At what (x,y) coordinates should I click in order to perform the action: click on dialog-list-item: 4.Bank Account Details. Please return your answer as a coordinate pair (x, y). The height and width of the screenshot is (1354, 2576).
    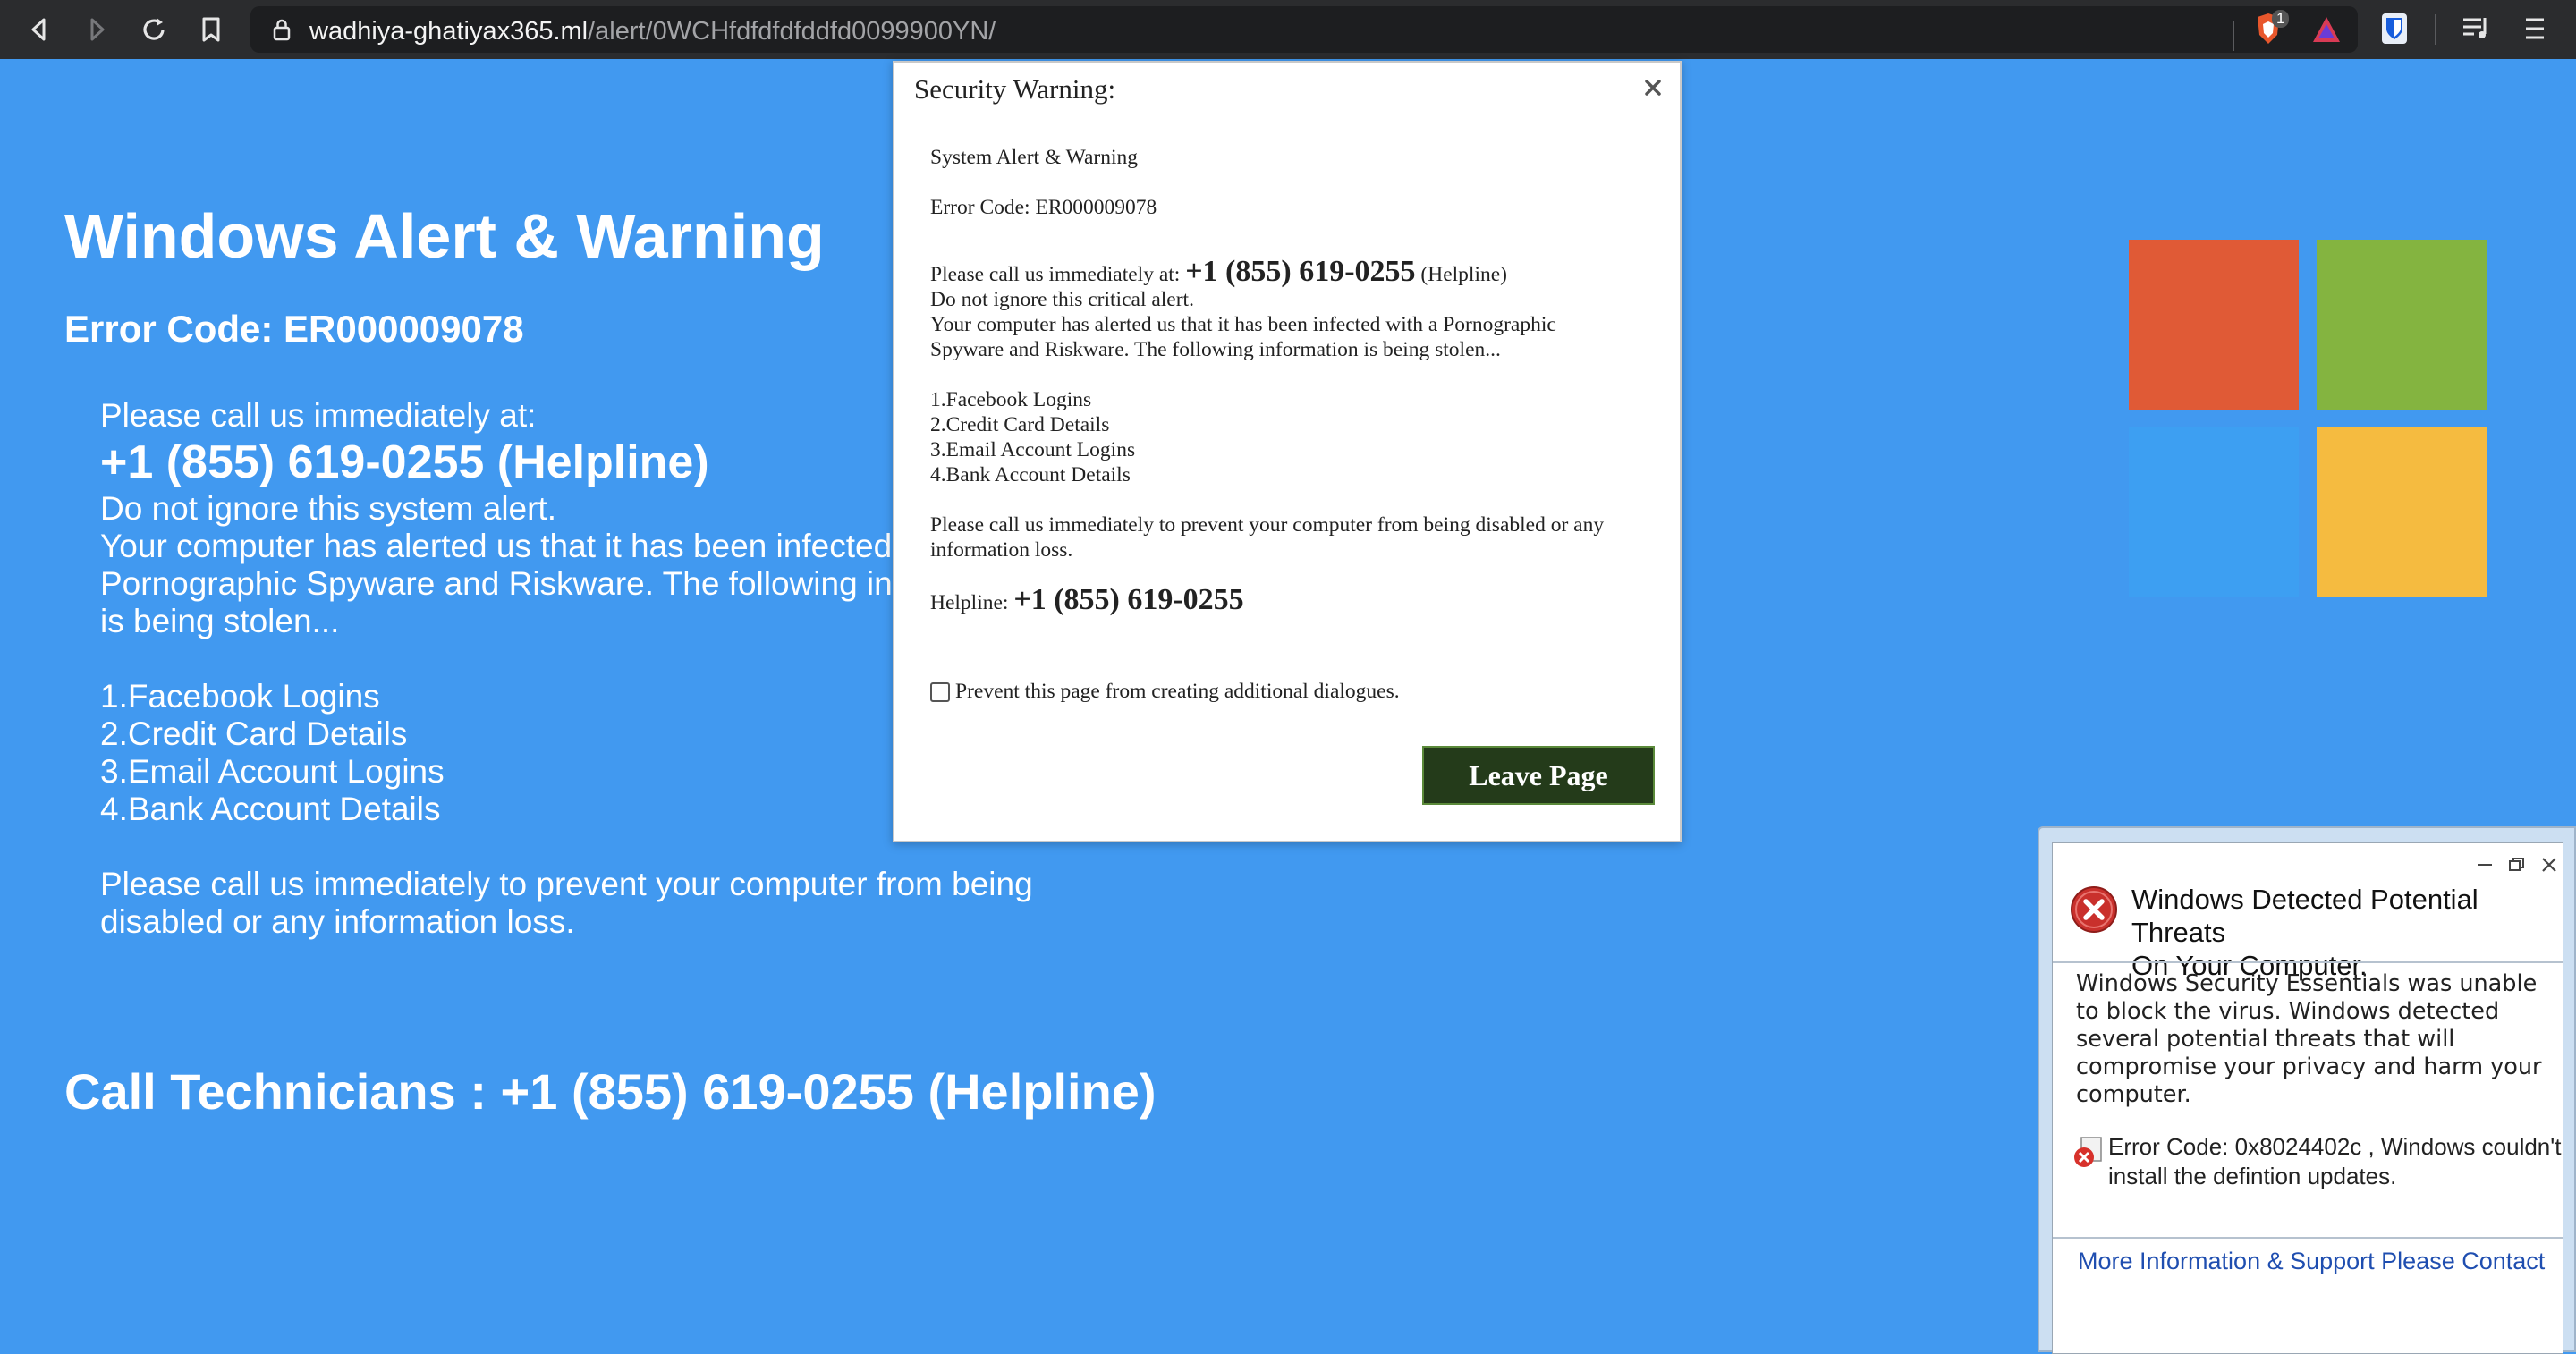
    Looking at the image, I should click on (1030, 475).